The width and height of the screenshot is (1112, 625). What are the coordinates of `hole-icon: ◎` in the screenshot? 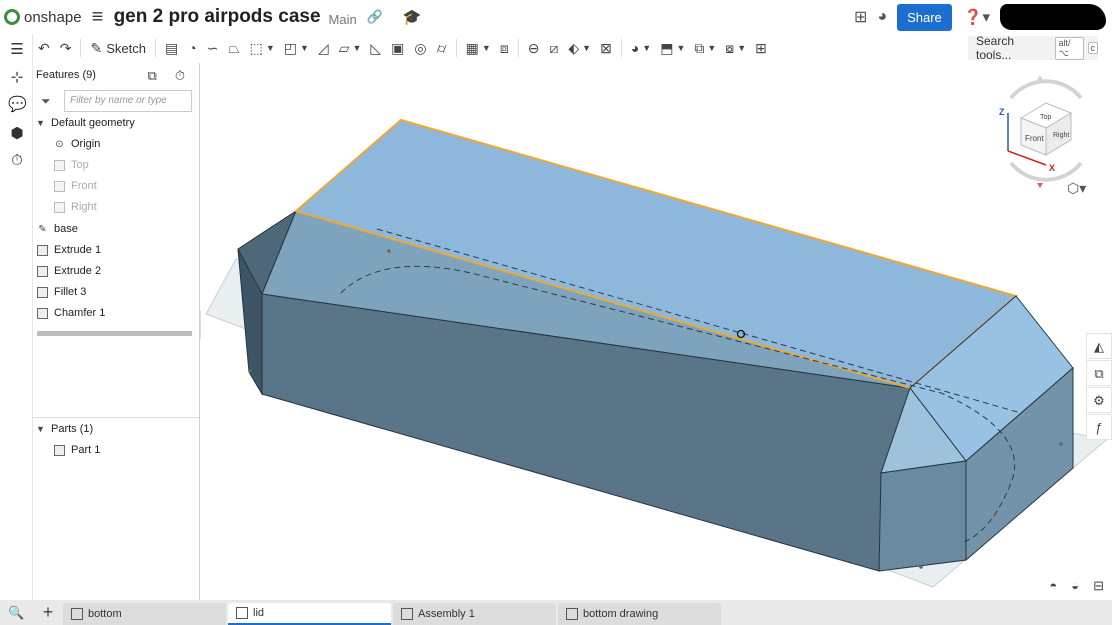 It's located at (420, 48).